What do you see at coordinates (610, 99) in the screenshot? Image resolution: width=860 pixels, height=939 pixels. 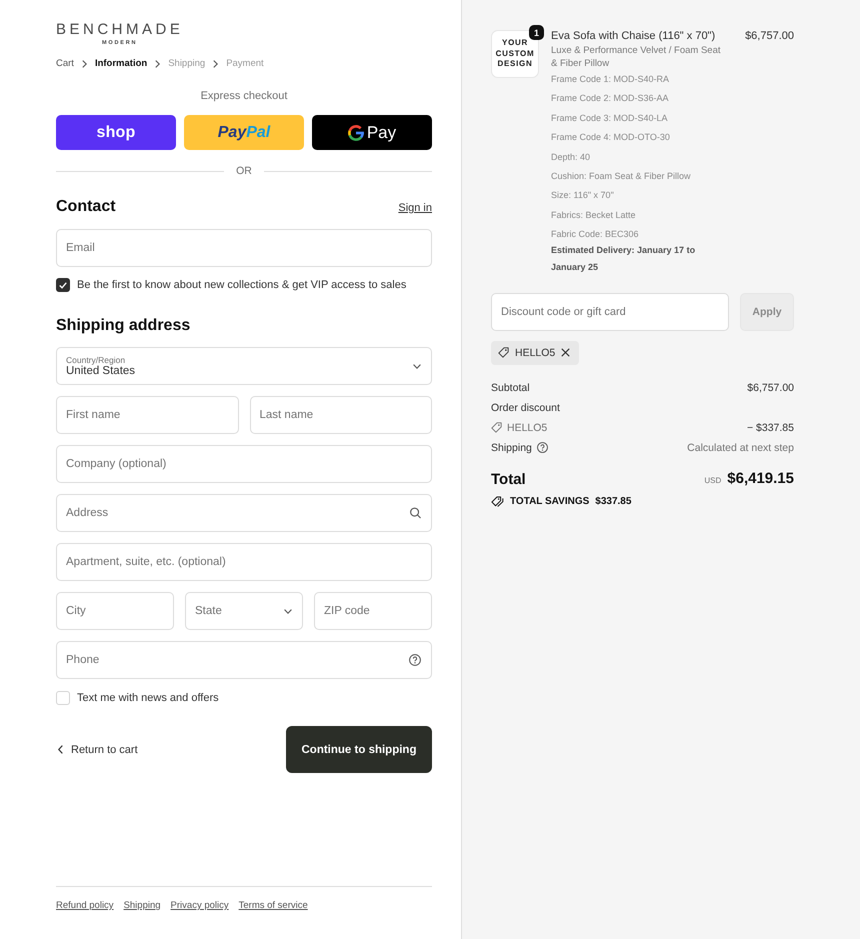 I see `product-property: Frame Code 2: MOD-S36-AA` at bounding box center [610, 99].